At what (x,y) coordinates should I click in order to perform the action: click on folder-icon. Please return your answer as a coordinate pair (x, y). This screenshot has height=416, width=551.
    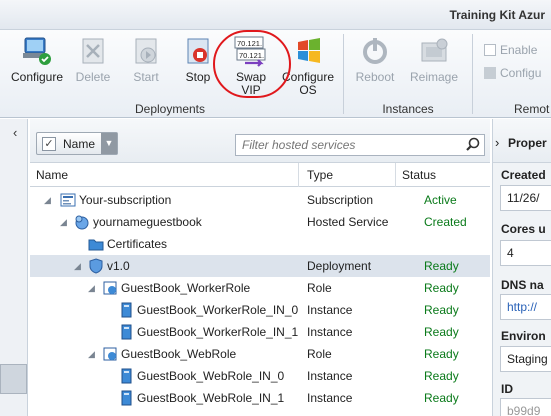
    Looking at the image, I should click on (96, 244).